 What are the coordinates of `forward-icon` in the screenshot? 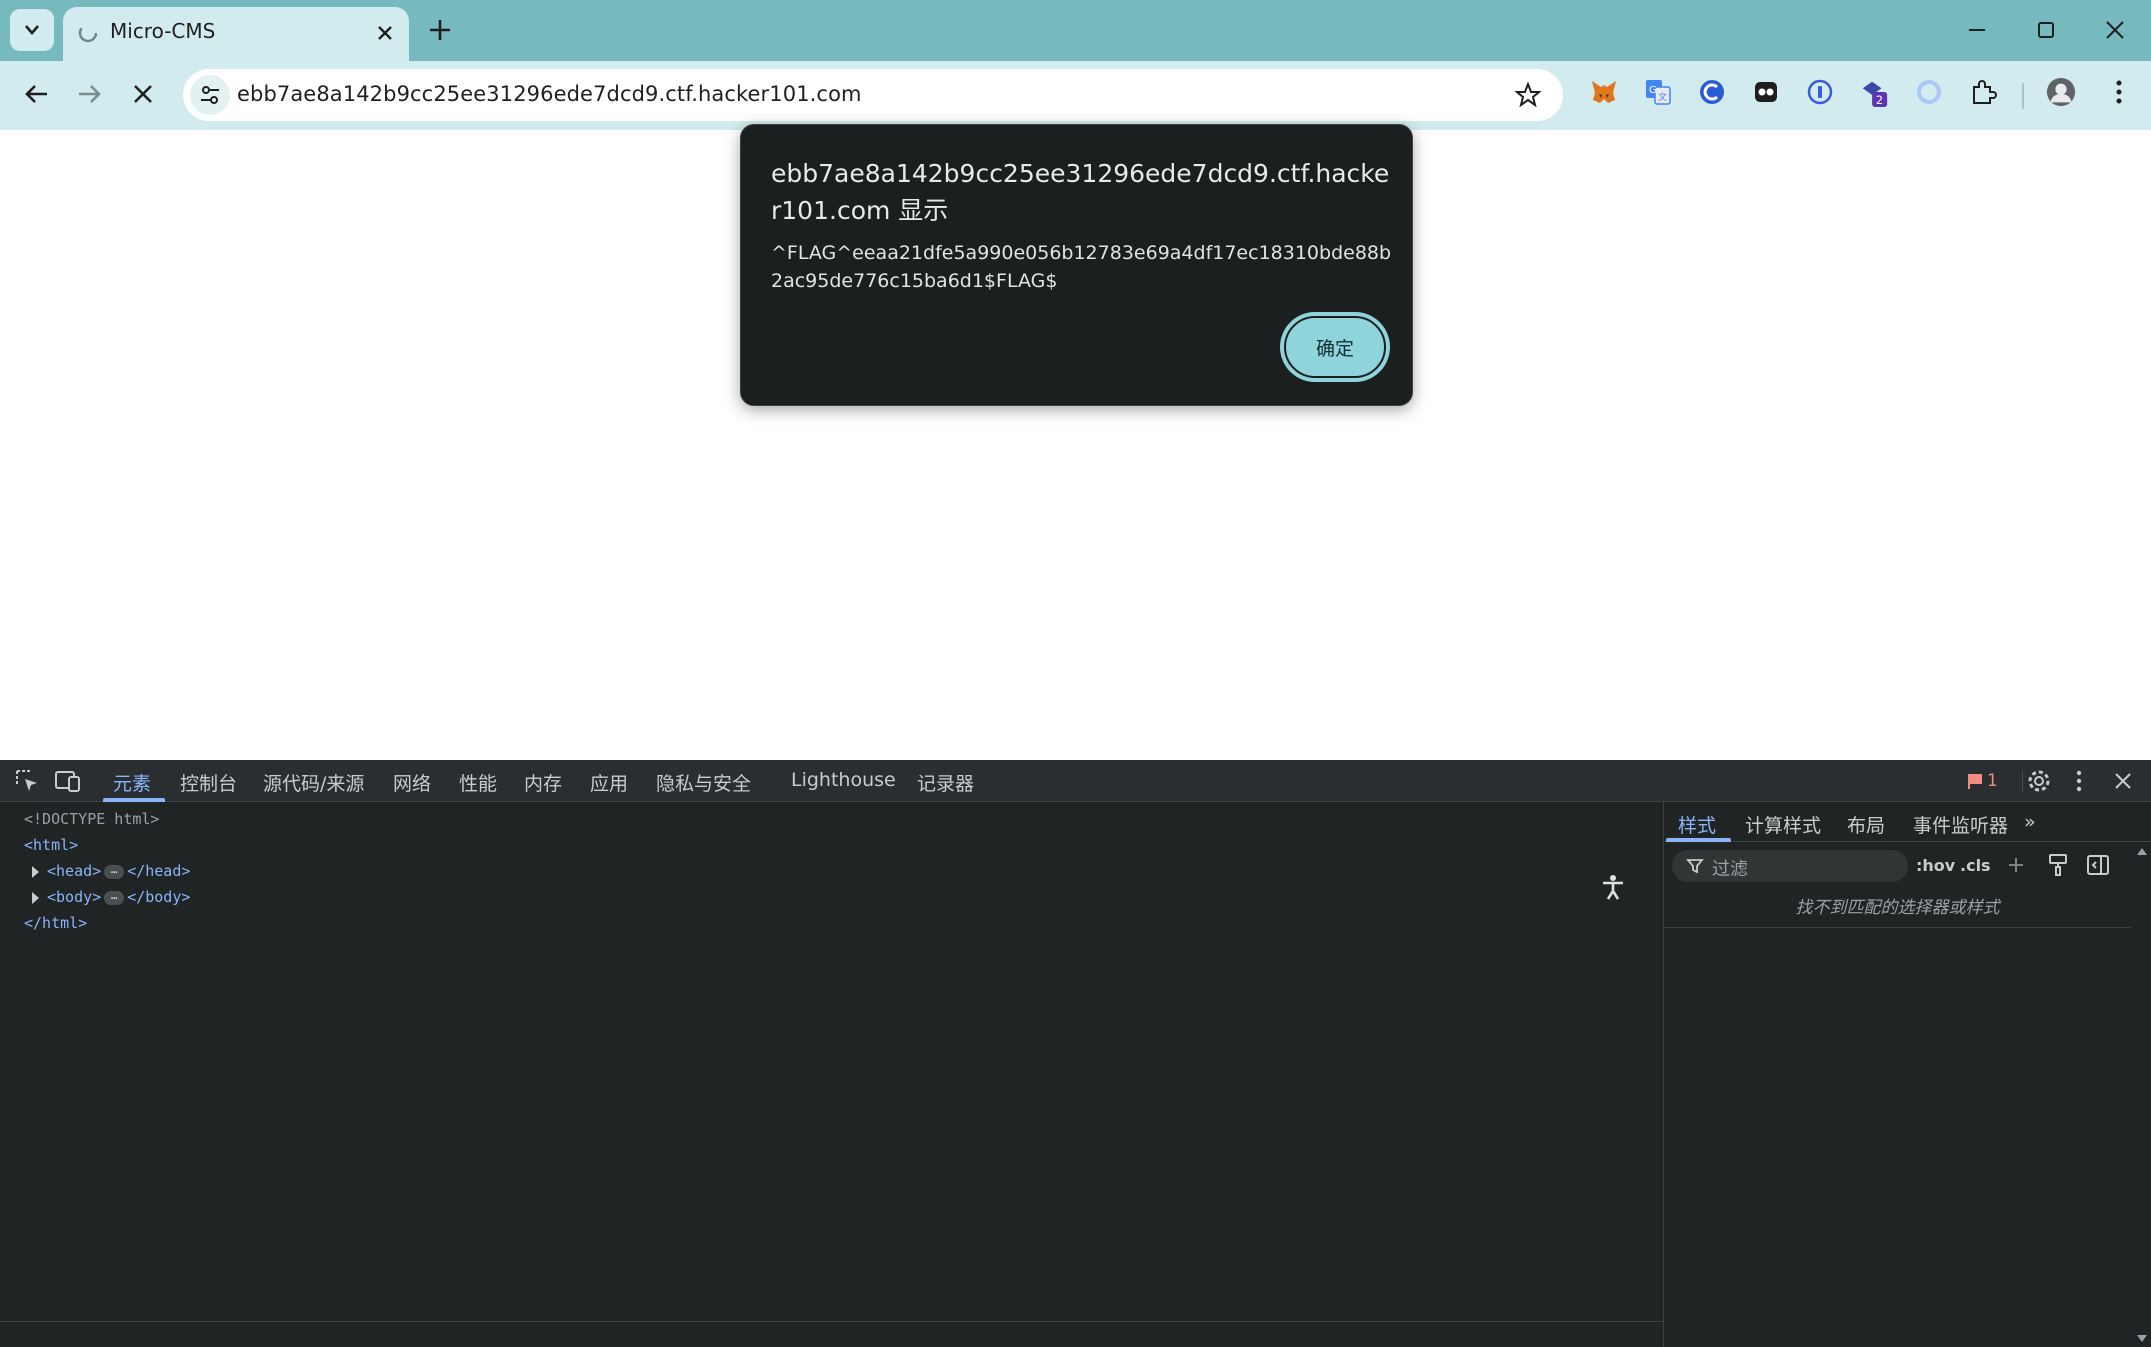 It's located at (89, 94).